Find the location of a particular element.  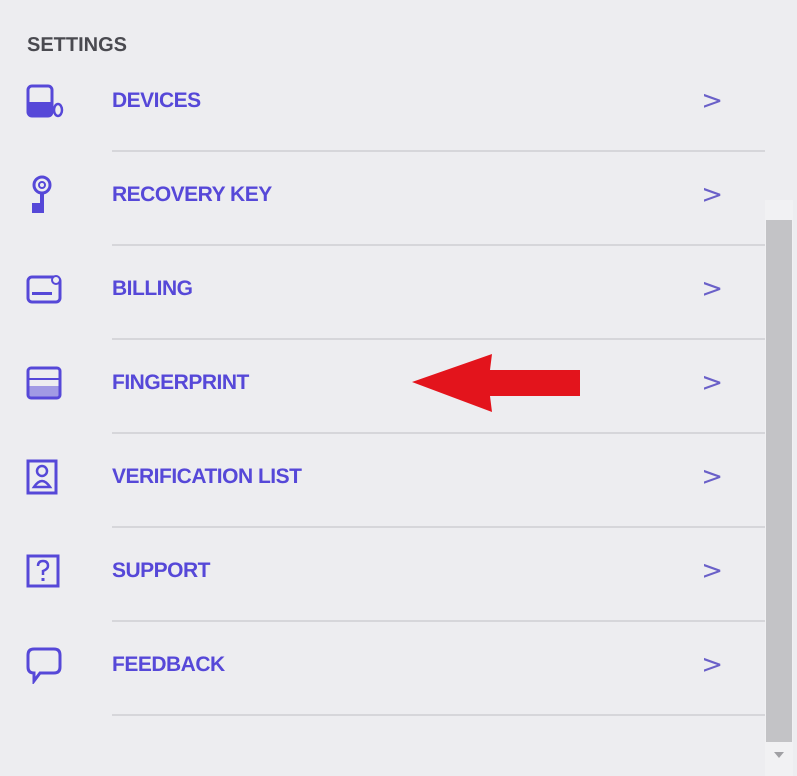

device-icon is located at coordinates (45, 101).